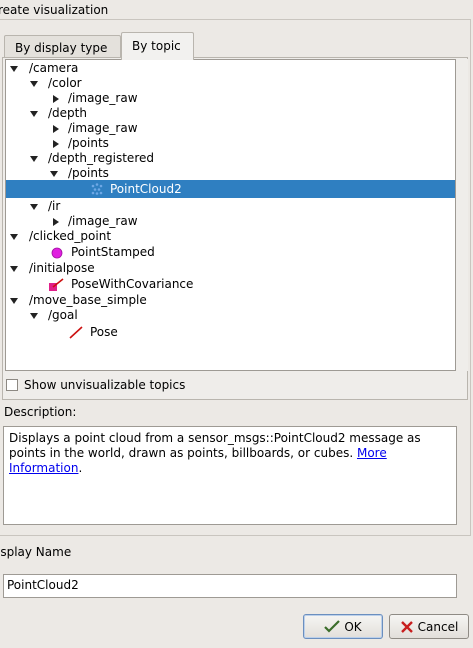  Describe the element at coordinates (230, 128) in the screenshot. I see `tree-item-depth-image-raw: /image_raw` at that location.